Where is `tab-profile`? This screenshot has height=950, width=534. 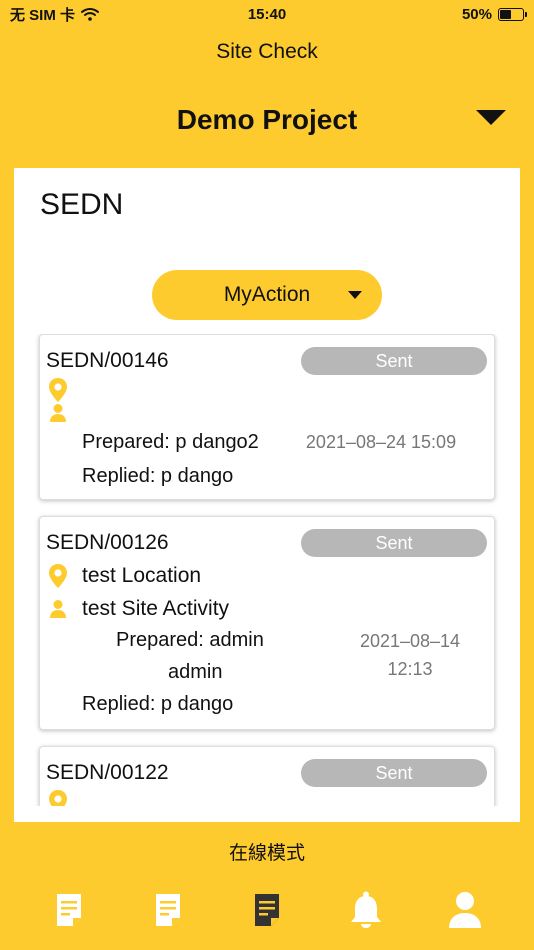
tab-profile is located at coordinates (465, 910).